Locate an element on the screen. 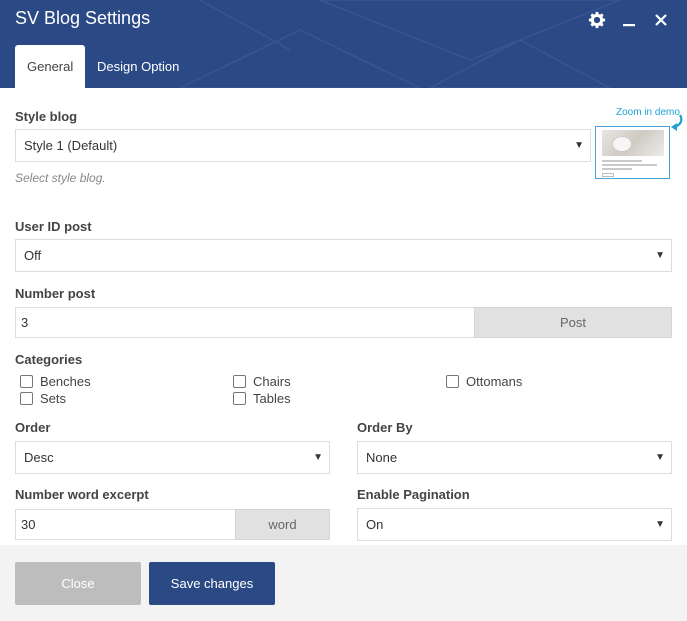  order-value: Desc is located at coordinates (39, 457).